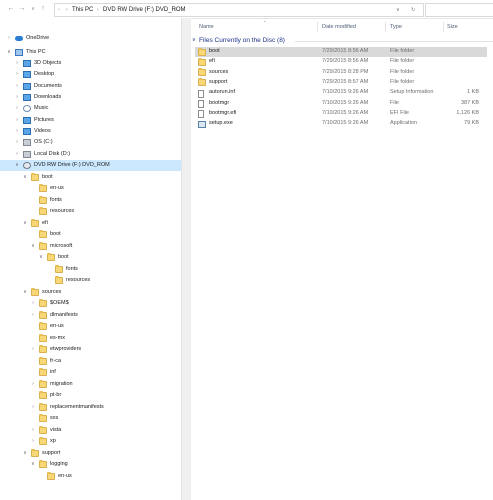 The image size is (493, 500). What do you see at coordinates (87, 303) in the screenshot?
I see `nav-item: › $OEM$` at bounding box center [87, 303].